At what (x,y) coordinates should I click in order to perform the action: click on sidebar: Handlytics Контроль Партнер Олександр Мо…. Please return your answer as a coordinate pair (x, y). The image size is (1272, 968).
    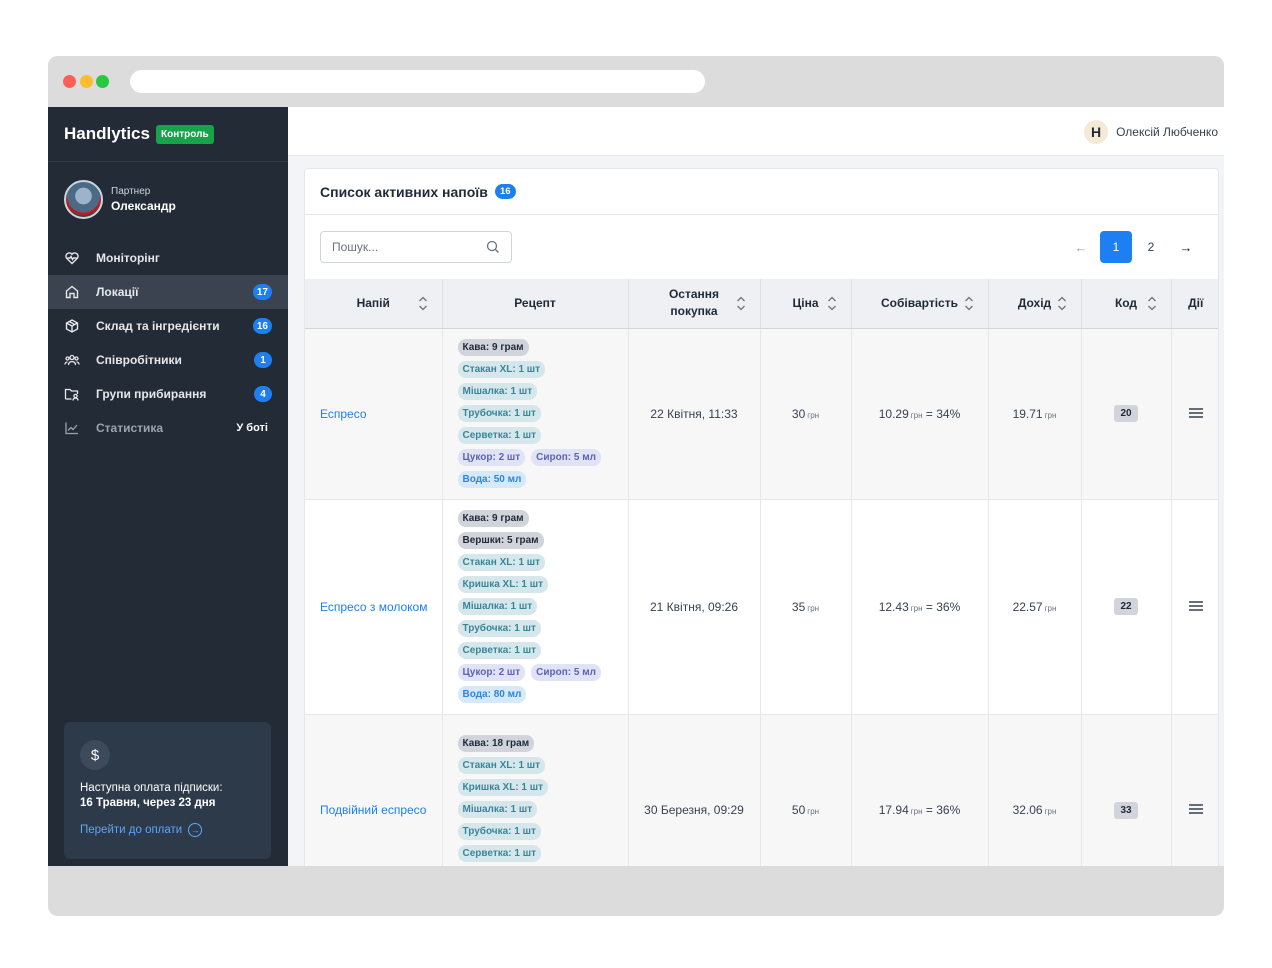
    Looking at the image, I should click on (168, 486).